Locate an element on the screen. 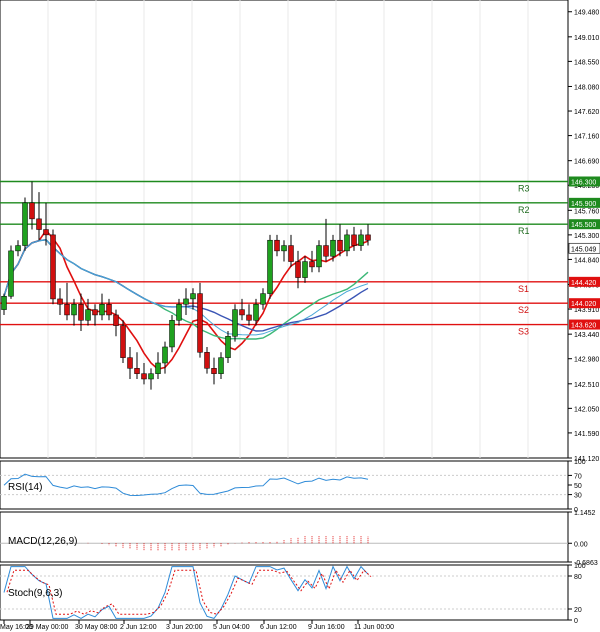 This screenshot has height=632, width=600. price-tick-label: 142.050 is located at coordinates (586, 409).